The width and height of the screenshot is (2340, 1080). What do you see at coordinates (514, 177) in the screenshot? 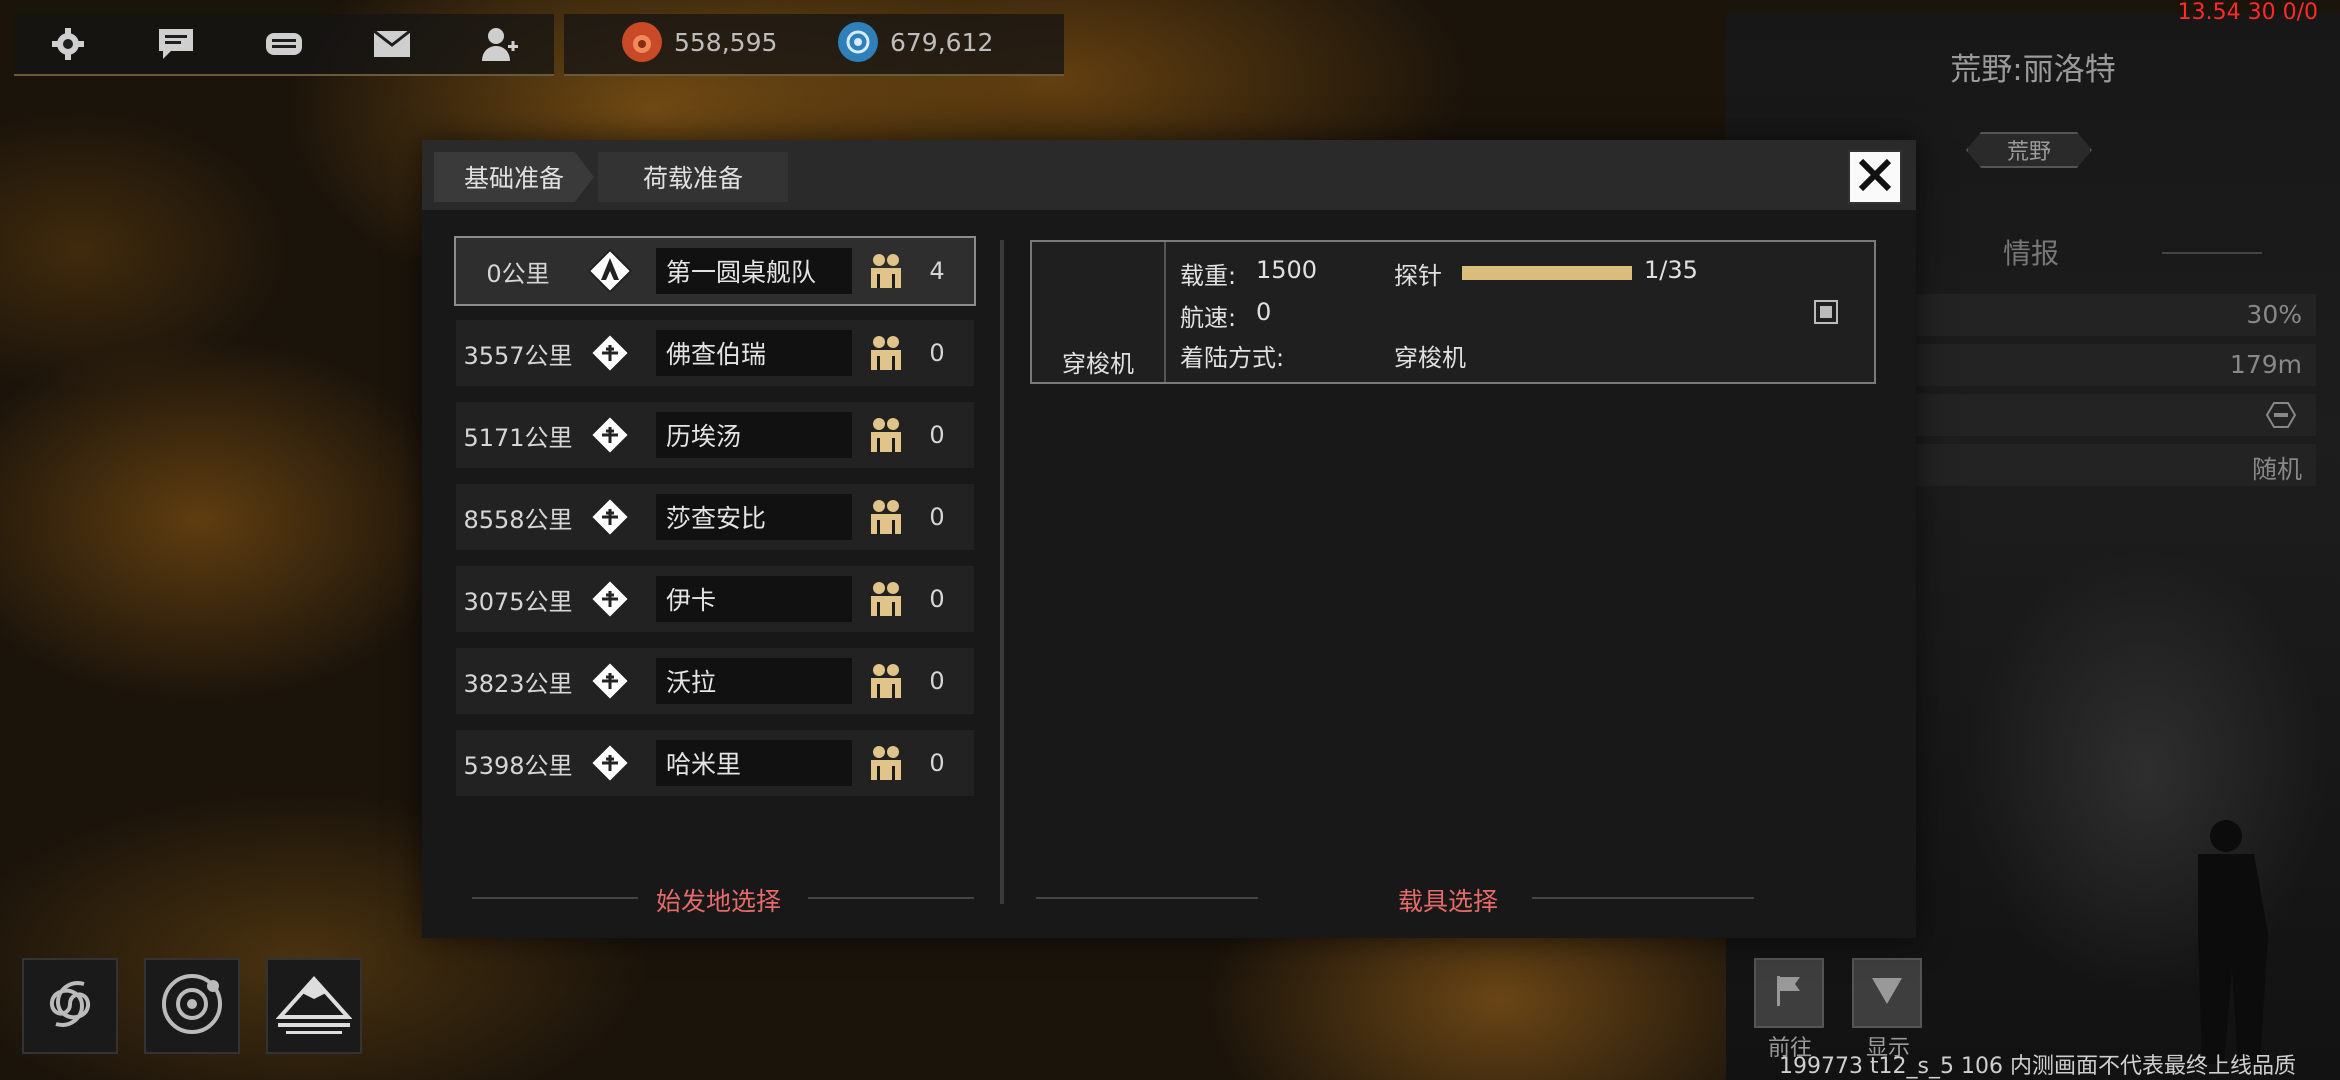
I see `tab-basic-prep: 基础准备` at bounding box center [514, 177].